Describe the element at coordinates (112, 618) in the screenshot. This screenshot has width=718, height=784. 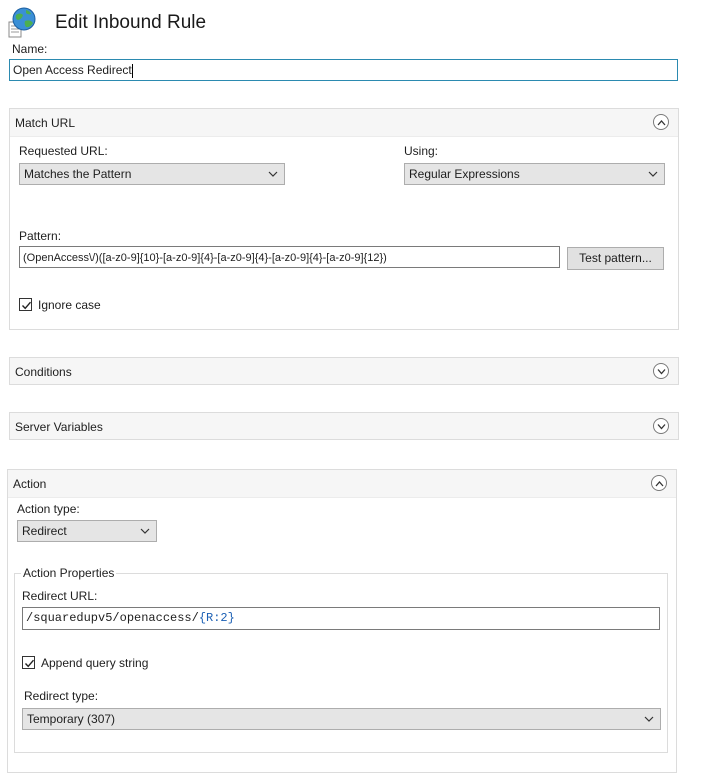
I see `redirect-url-prefix: /squaredupv5/openaccess/` at that location.